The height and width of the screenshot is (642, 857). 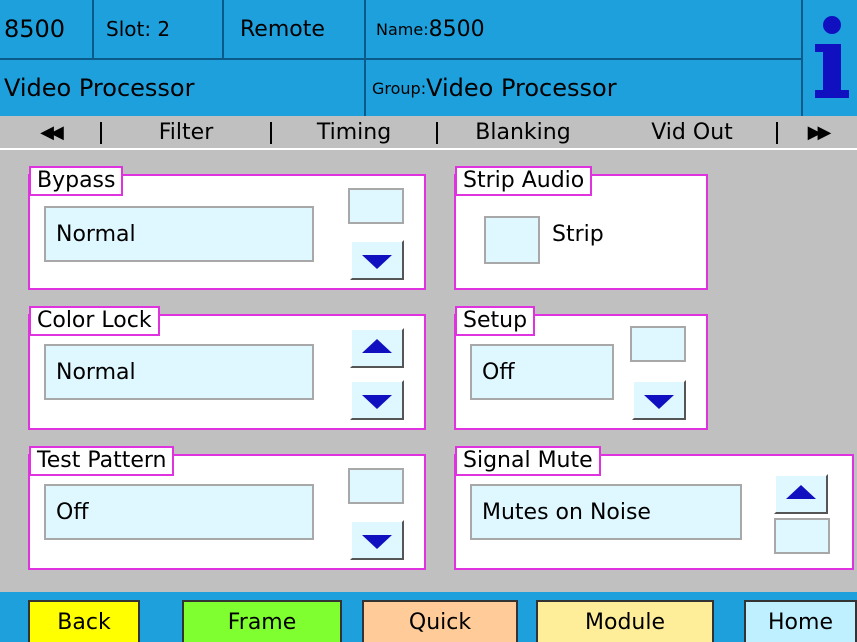 What do you see at coordinates (830, 58) in the screenshot?
I see `info-icon` at bounding box center [830, 58].